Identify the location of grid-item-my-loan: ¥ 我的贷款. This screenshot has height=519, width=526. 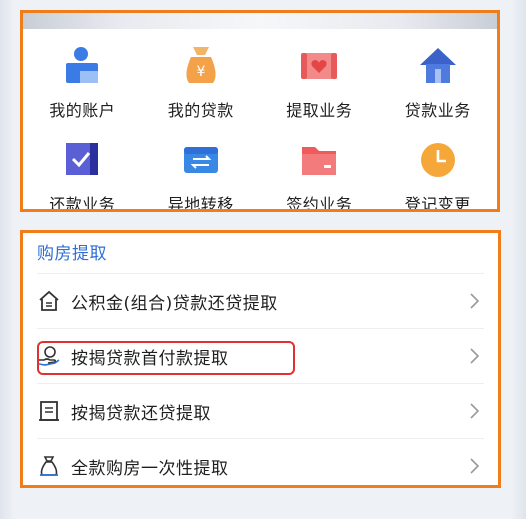
(201, 74).